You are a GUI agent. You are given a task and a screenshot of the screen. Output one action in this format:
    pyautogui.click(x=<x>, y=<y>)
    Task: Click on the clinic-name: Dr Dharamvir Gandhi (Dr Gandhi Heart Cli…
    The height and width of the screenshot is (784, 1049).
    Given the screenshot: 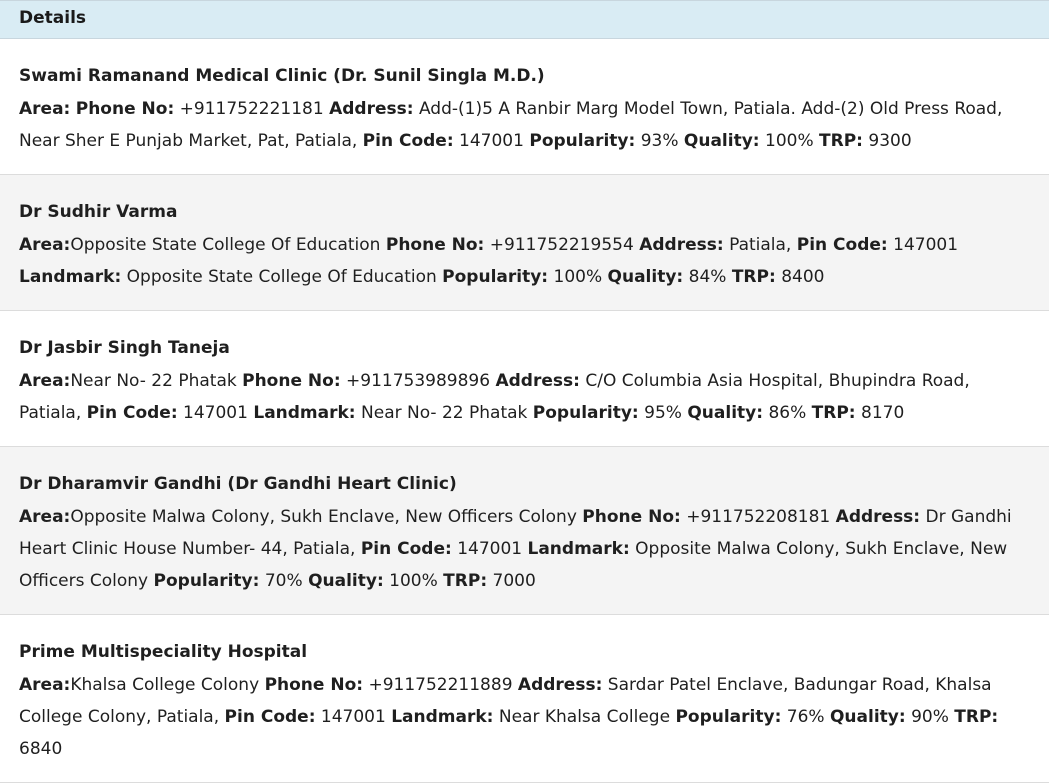 What is the action you would take?
    pyautogui.click(x=238, y=484)
    